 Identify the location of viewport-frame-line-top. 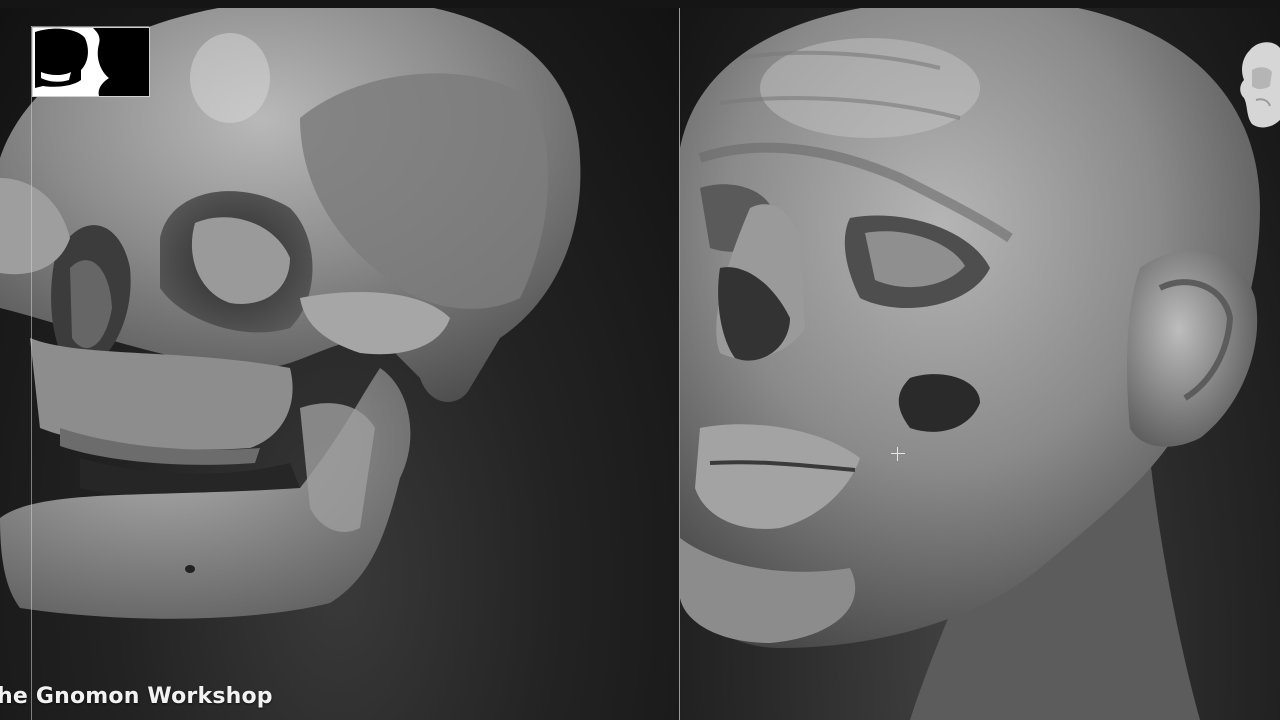
(90, 26).